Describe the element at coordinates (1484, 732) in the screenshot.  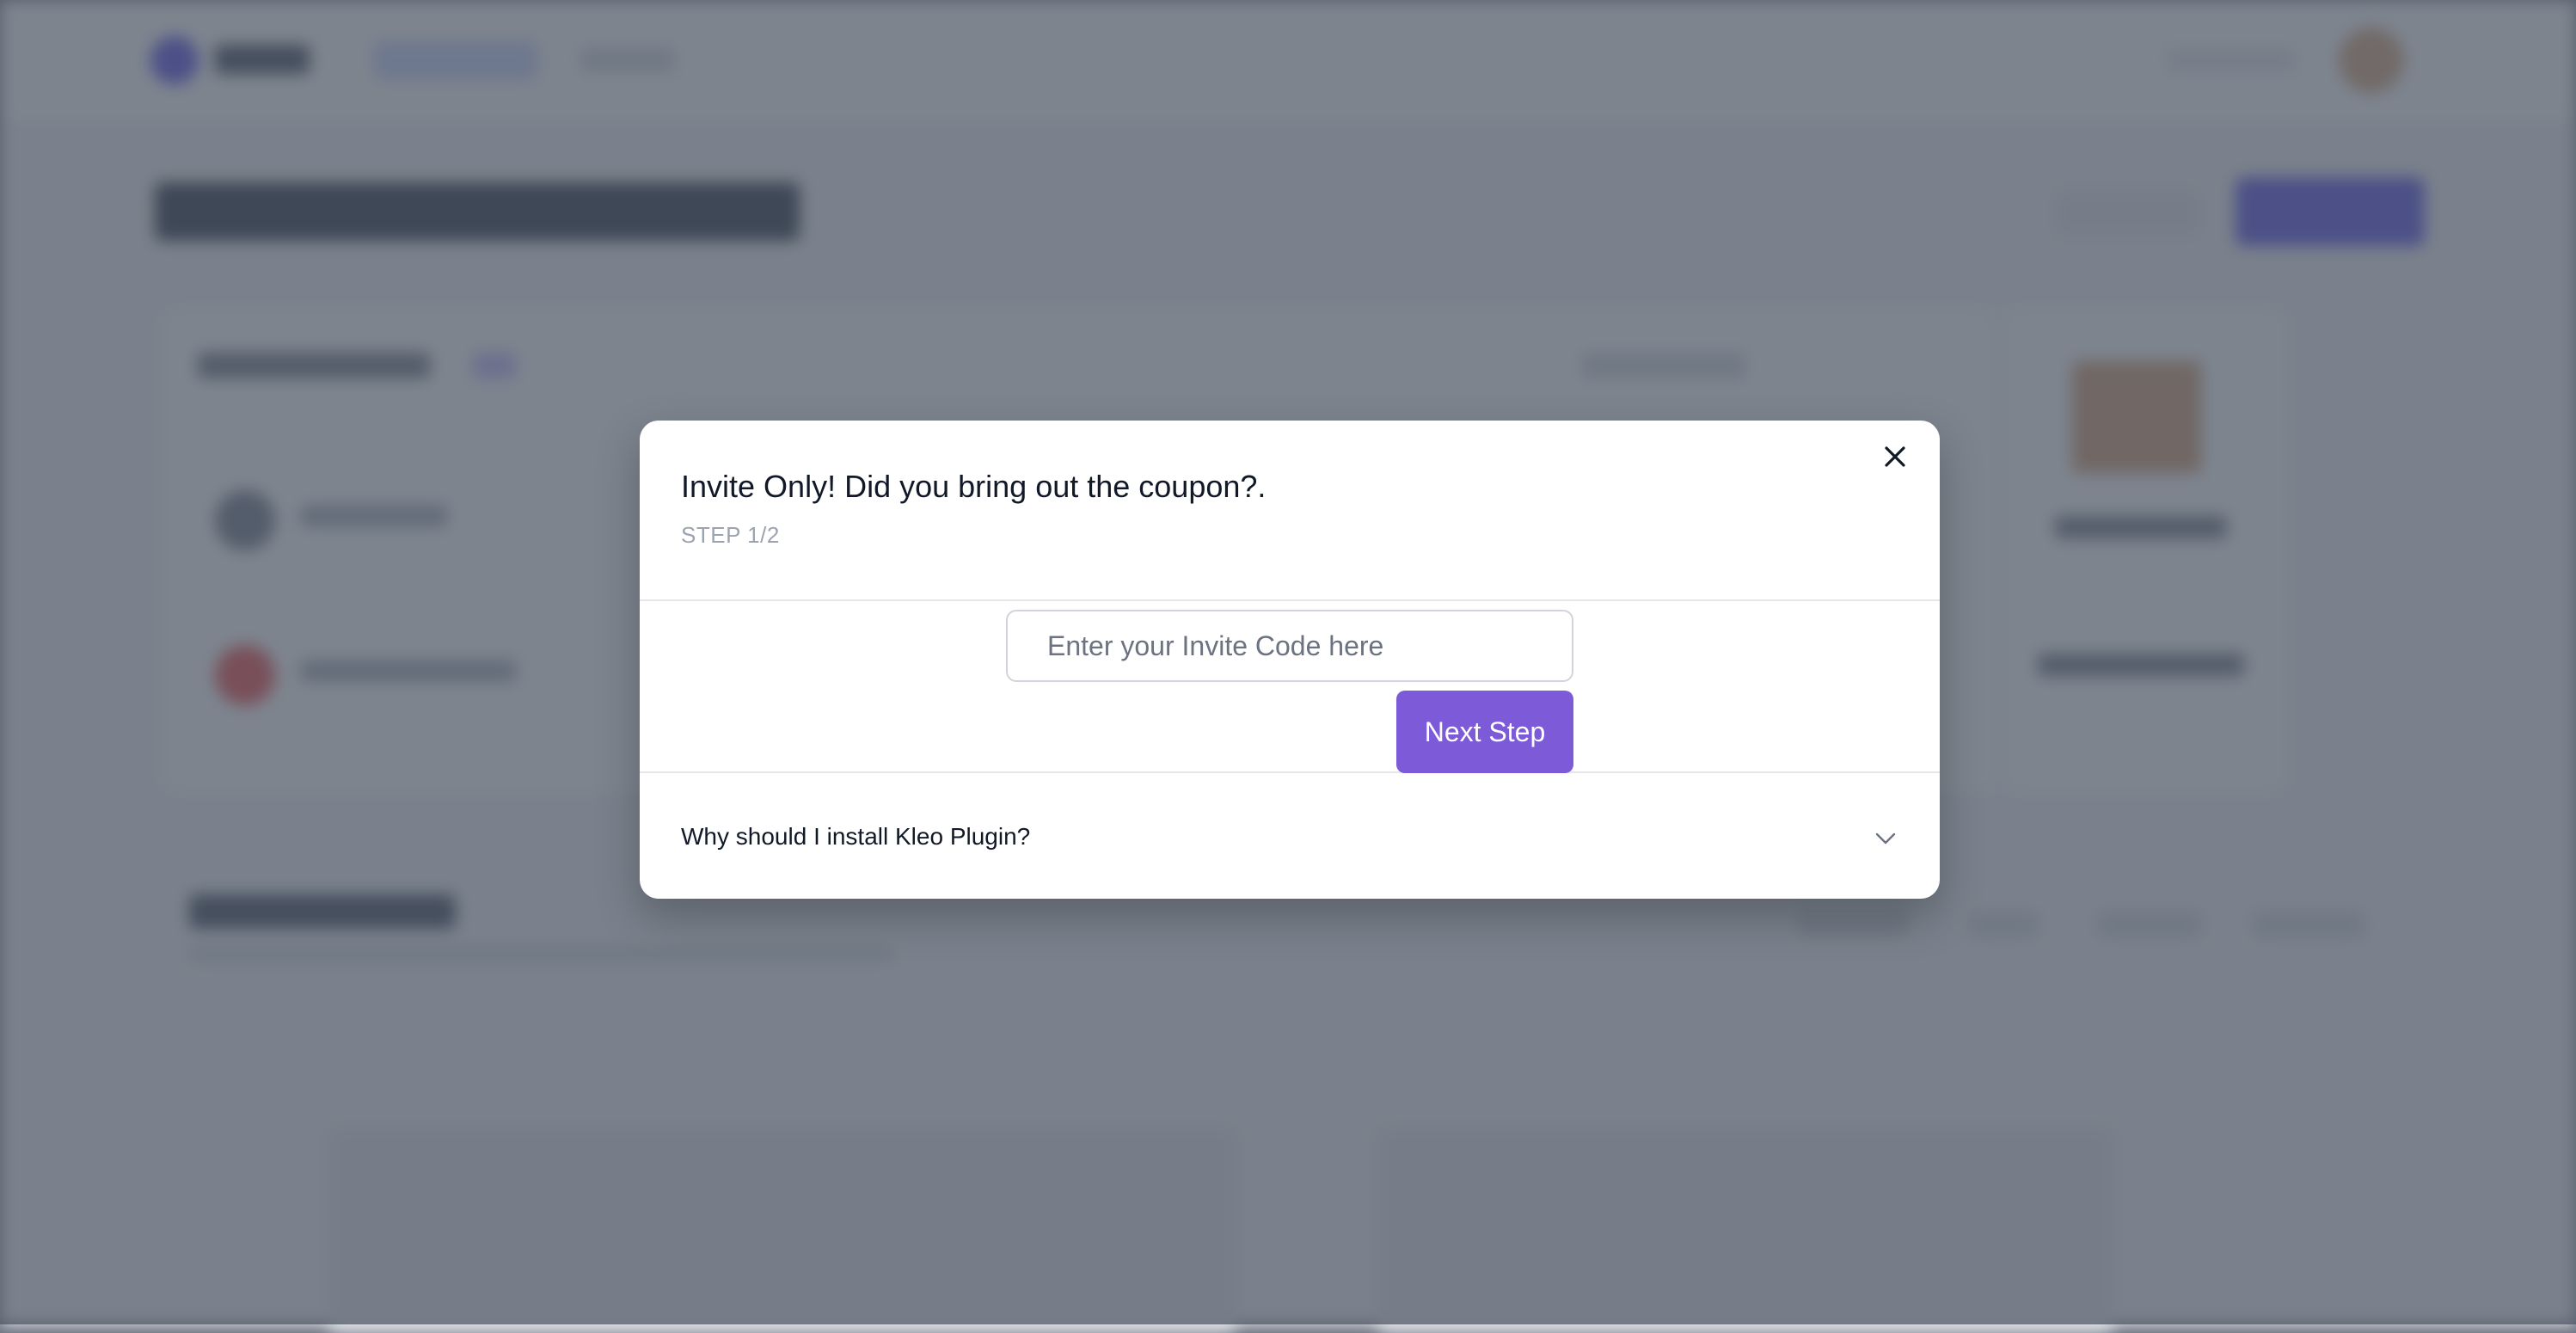
I see `next-step-button: Next Step` at that location.